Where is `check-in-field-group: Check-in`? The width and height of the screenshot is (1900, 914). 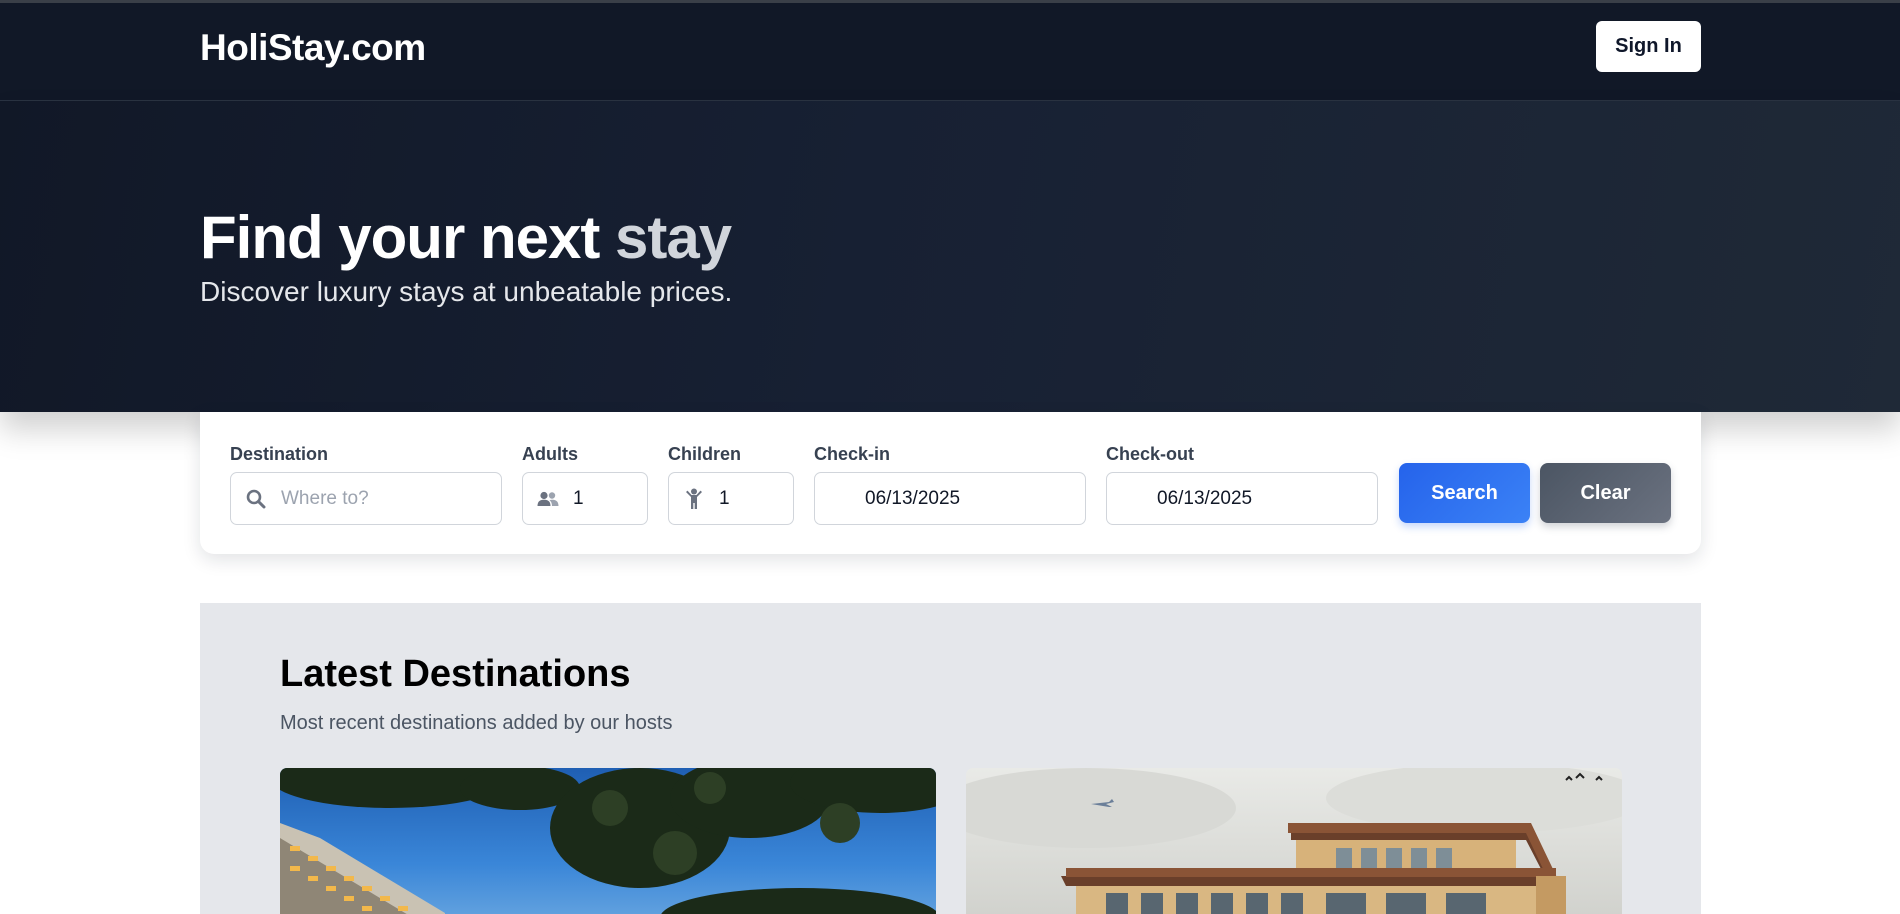 check-in-field-group: Check-in is located at coordinates (950, 484).